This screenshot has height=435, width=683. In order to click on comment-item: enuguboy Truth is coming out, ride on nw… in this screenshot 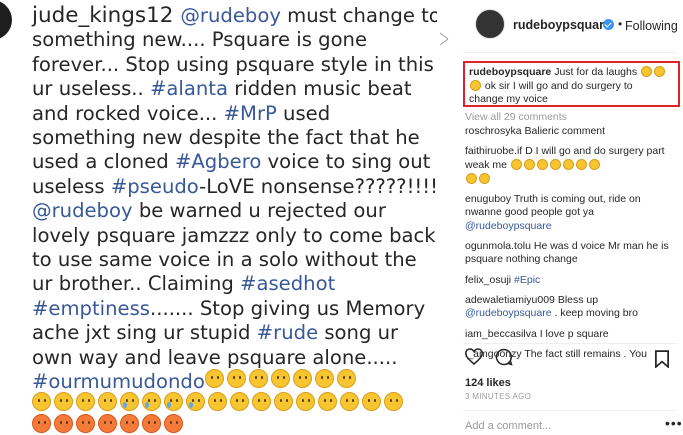, I will do `click(571, 213)`.